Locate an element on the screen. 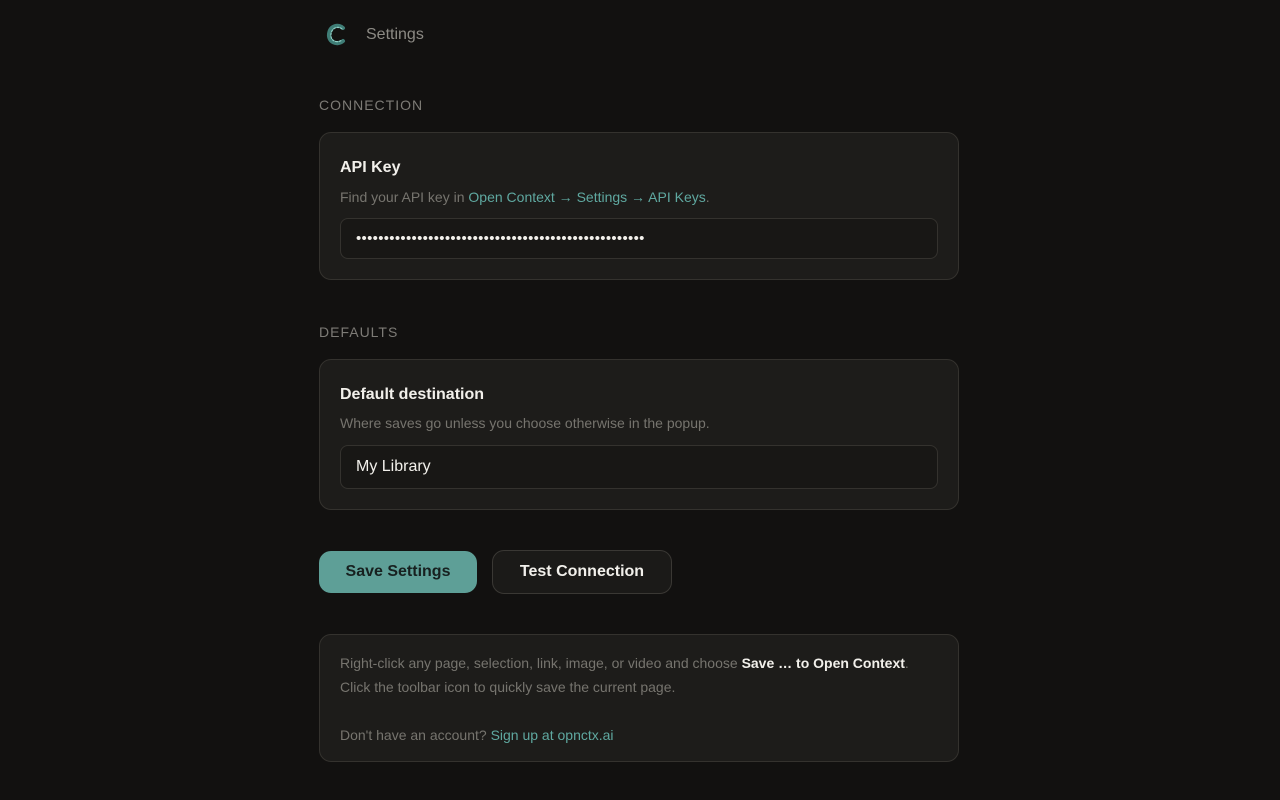  page-header: Settings is located at coordinates (374, 35).